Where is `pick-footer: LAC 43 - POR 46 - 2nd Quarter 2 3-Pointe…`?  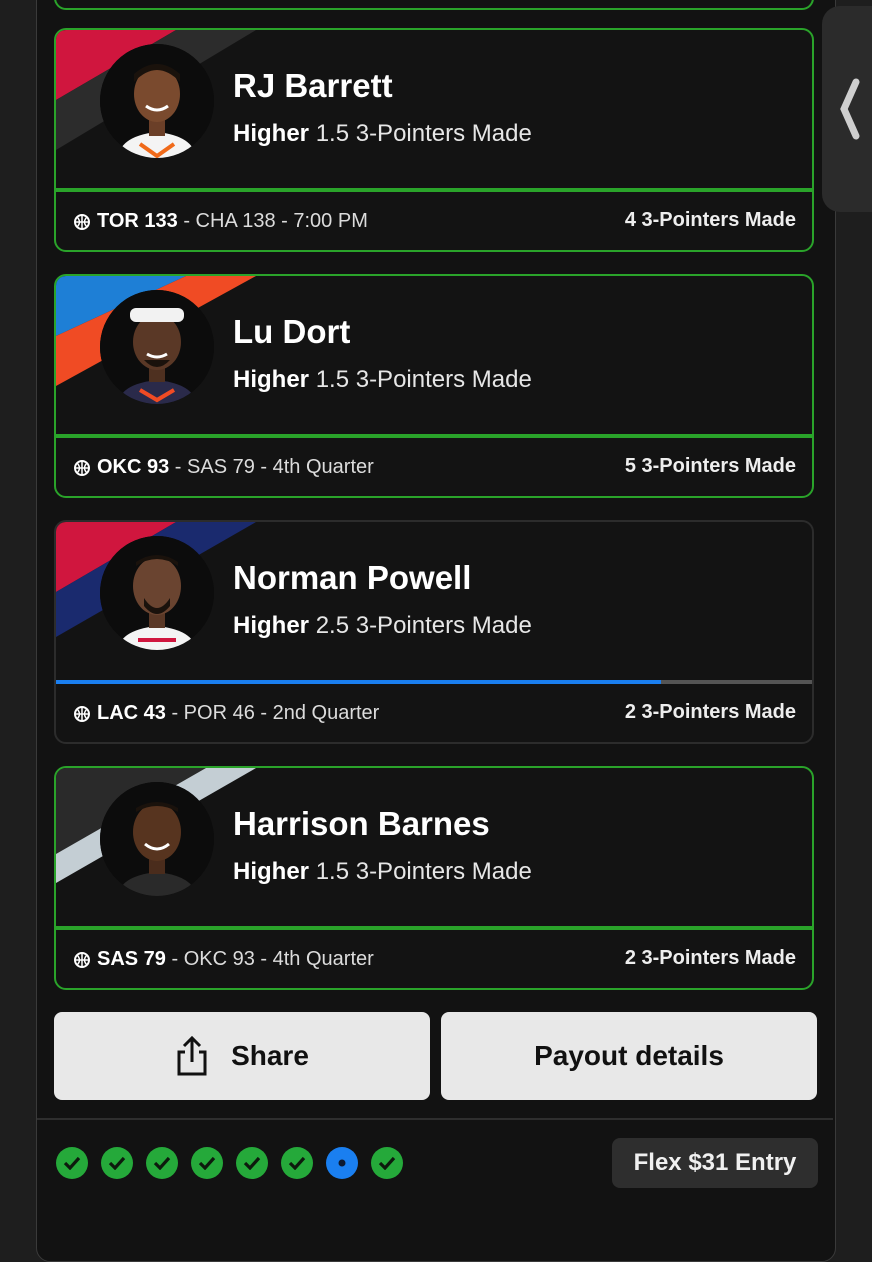 pick-footer: LAC 43 - POR 46 - 2nd Quarter 2 3-Pointe… is located at coordinates (434, 713).